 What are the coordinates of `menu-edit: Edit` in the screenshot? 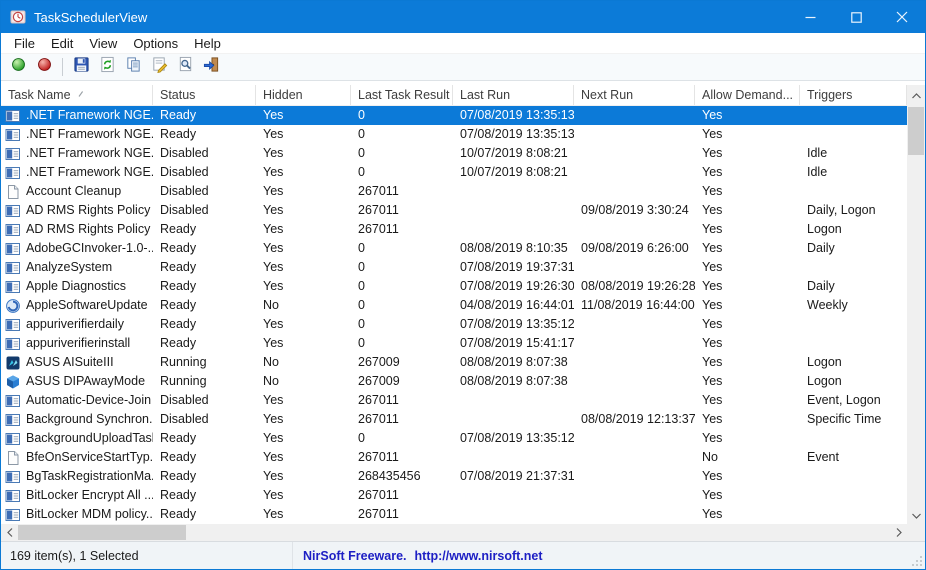 It's located at (62, 43).